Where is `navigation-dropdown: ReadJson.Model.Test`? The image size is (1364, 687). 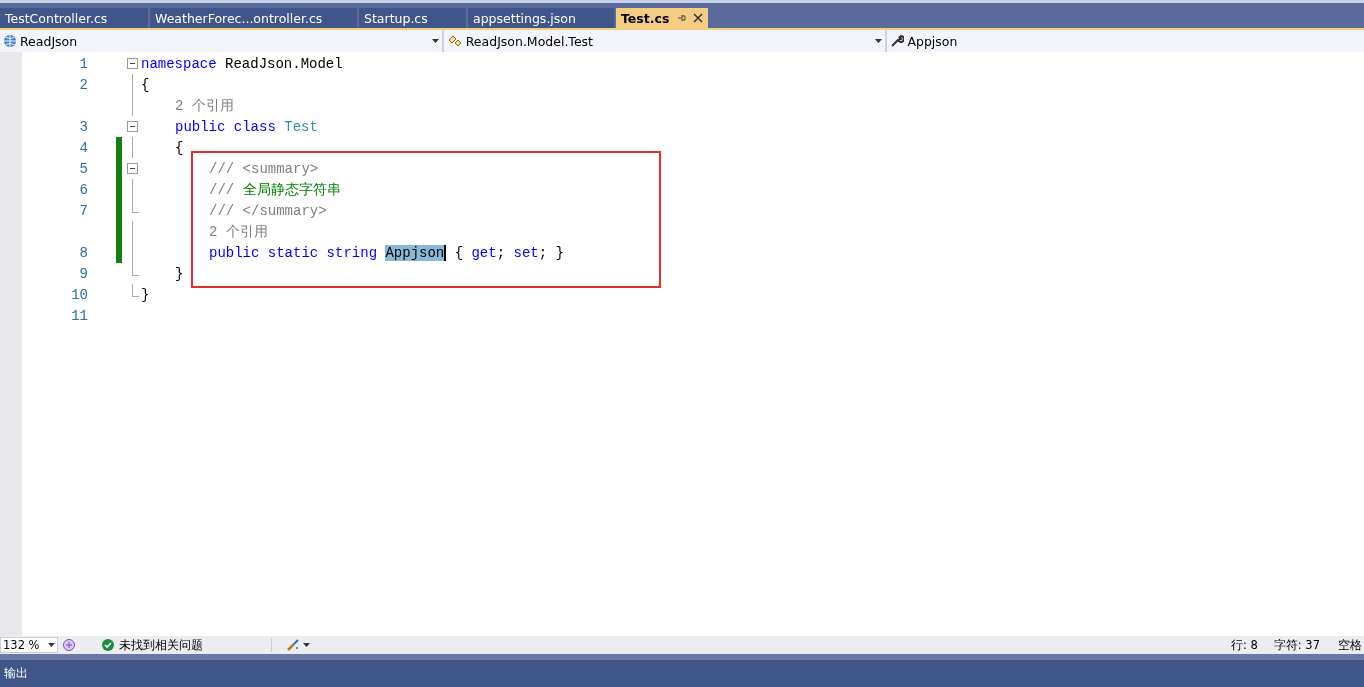 navigation-dropdown: ReadJson.Model.Test is located at coordinates (664, 41).